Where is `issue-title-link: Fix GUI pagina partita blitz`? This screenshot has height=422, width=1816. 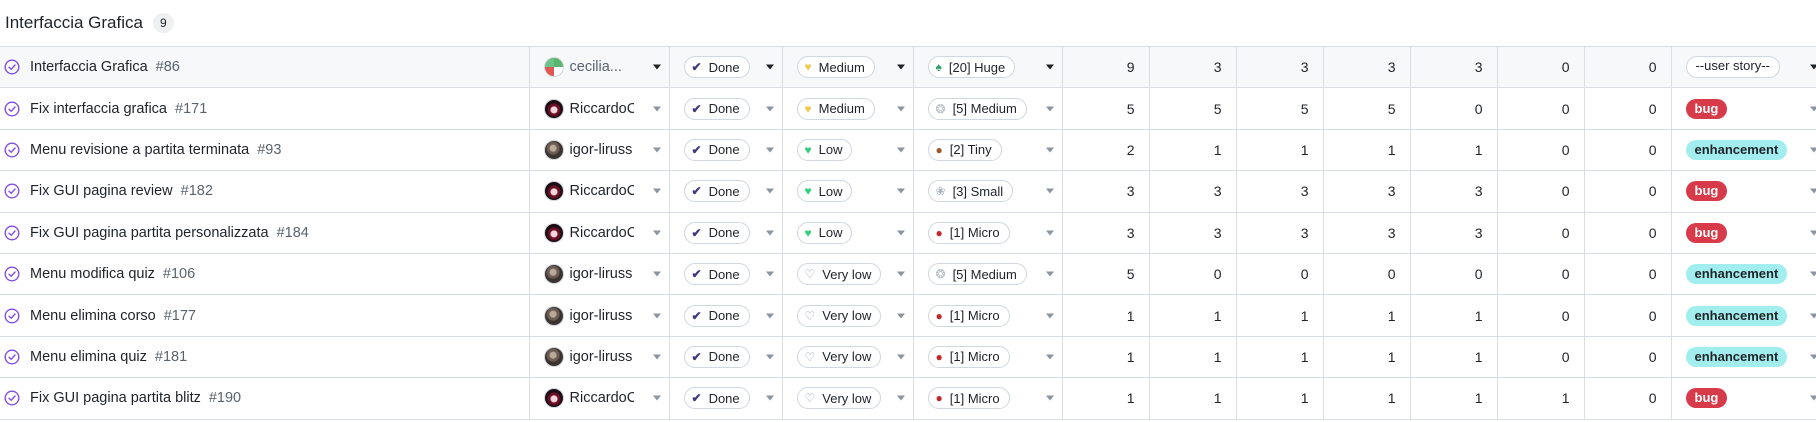
issue-title-link: Fix GUI pagina partita blitz is located at coordinates (115, 398).